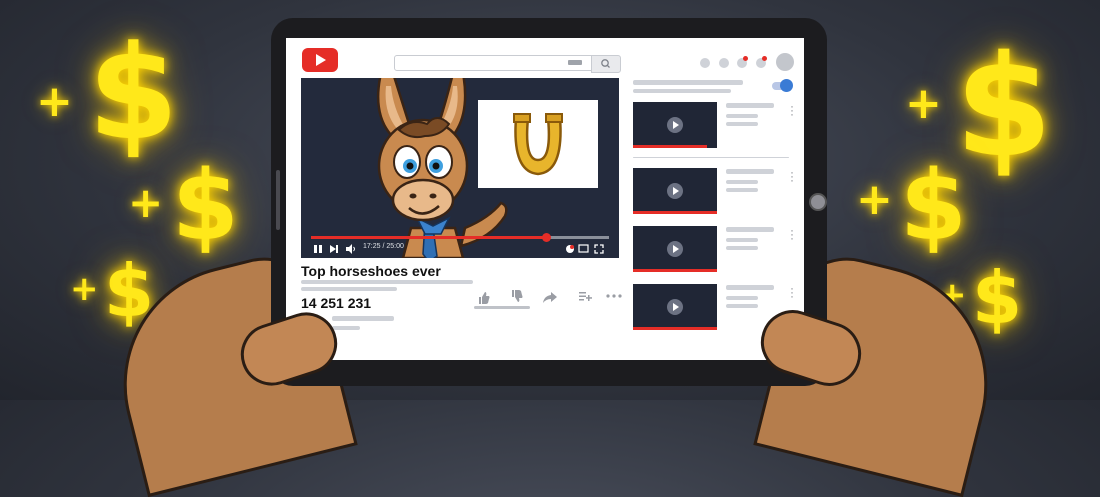  I want to click on autoplay-toggle, so click(782, 85).